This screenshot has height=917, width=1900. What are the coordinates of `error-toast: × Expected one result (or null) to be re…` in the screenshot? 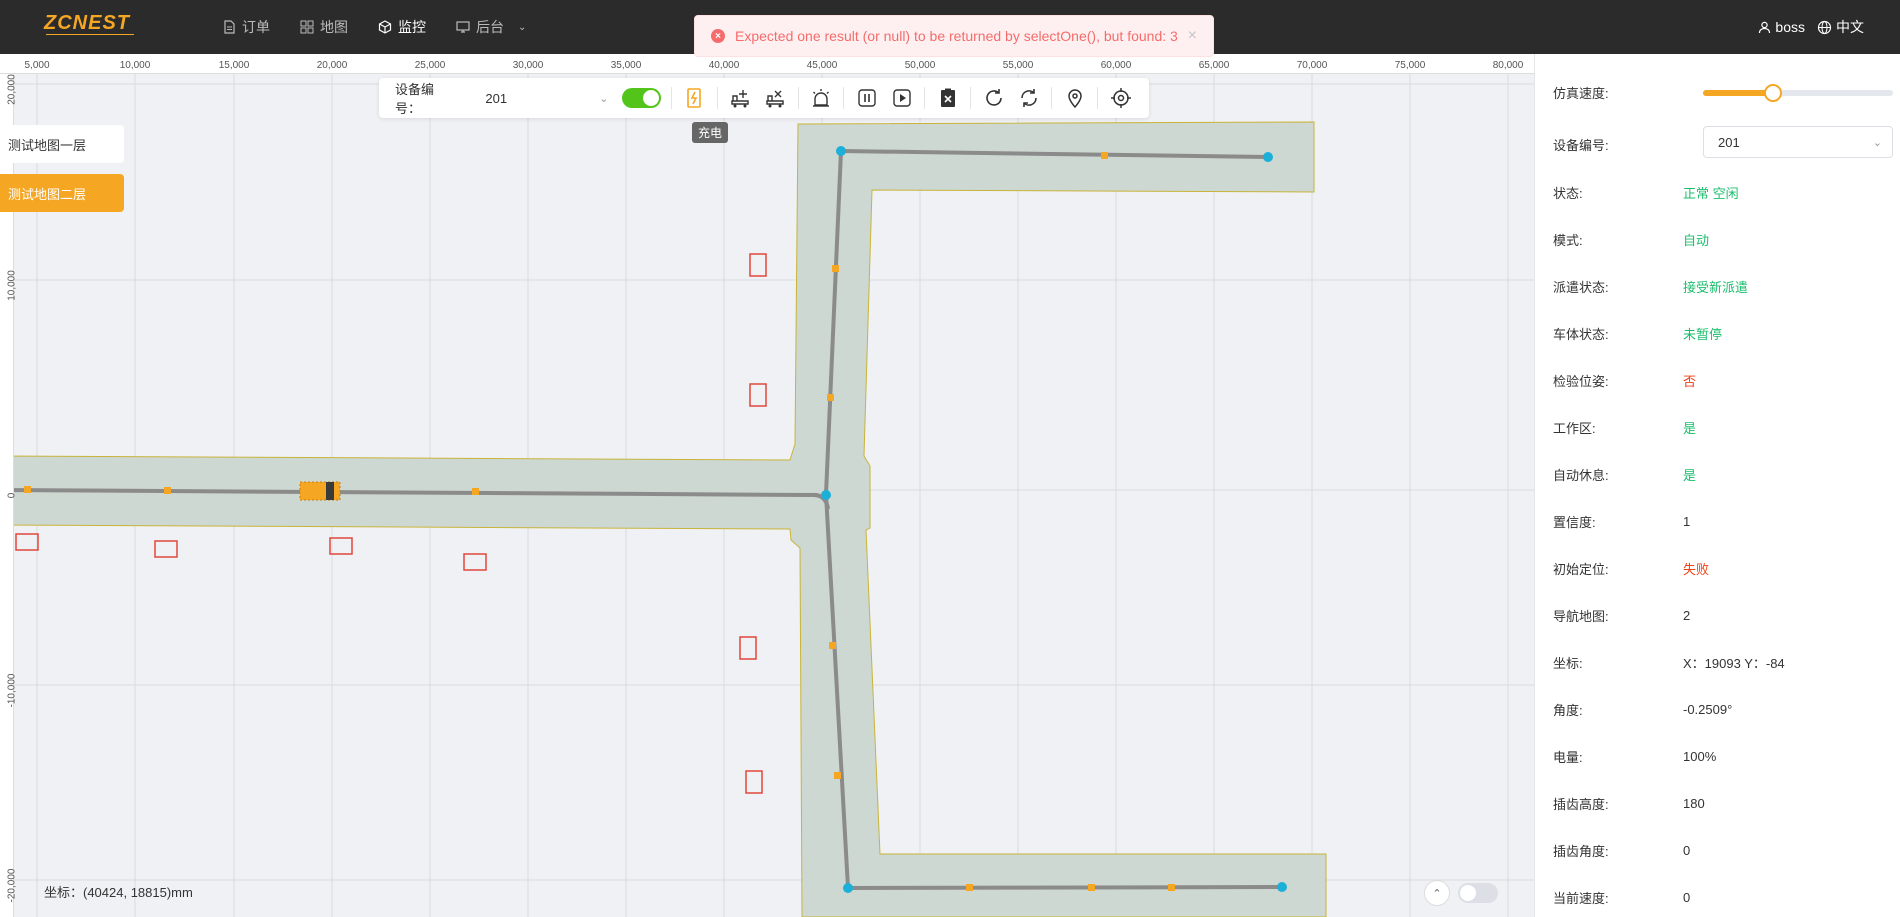 It's located at (954, 36).